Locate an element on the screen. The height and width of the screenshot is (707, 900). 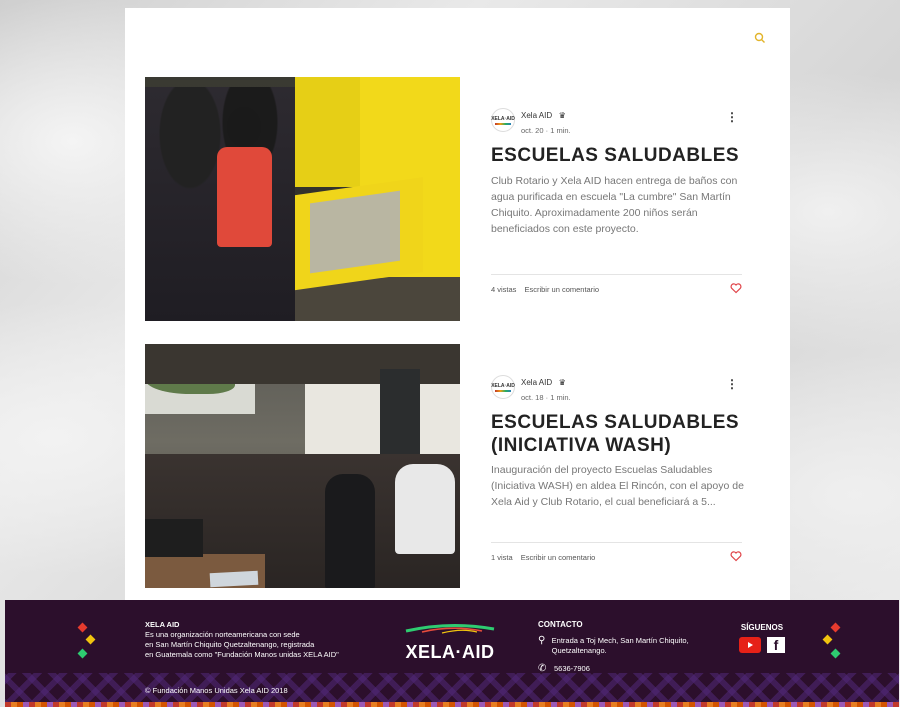
logo-leaf-icon is located at coordinates (450, 628).